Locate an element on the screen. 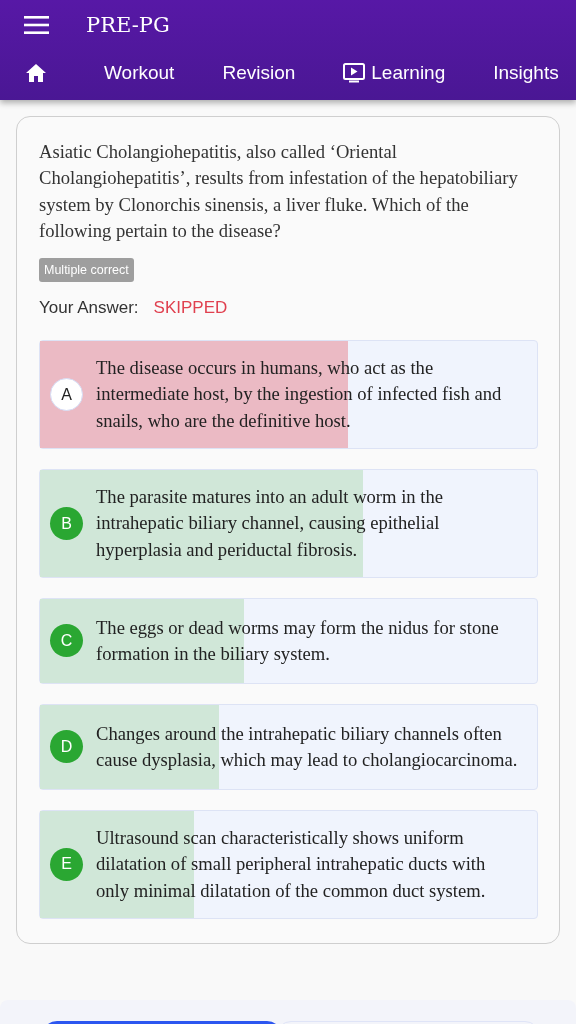  answer-option: C The eggs or dead worms may form the nidus for stone formation in the biliary system. is located at coordinates (288, 640).